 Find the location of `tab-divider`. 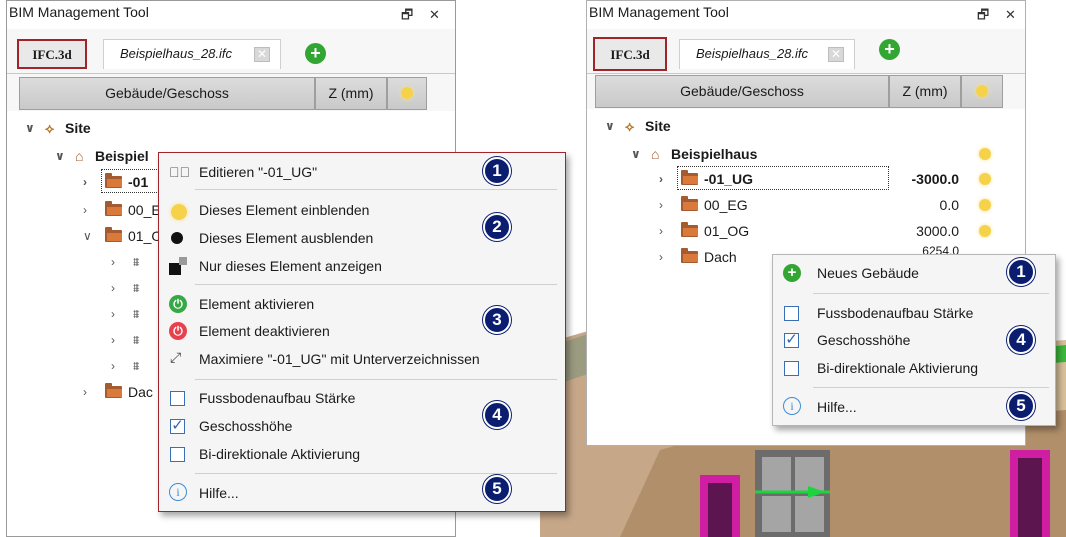

tab-divider is located at coordinates (806, 73).